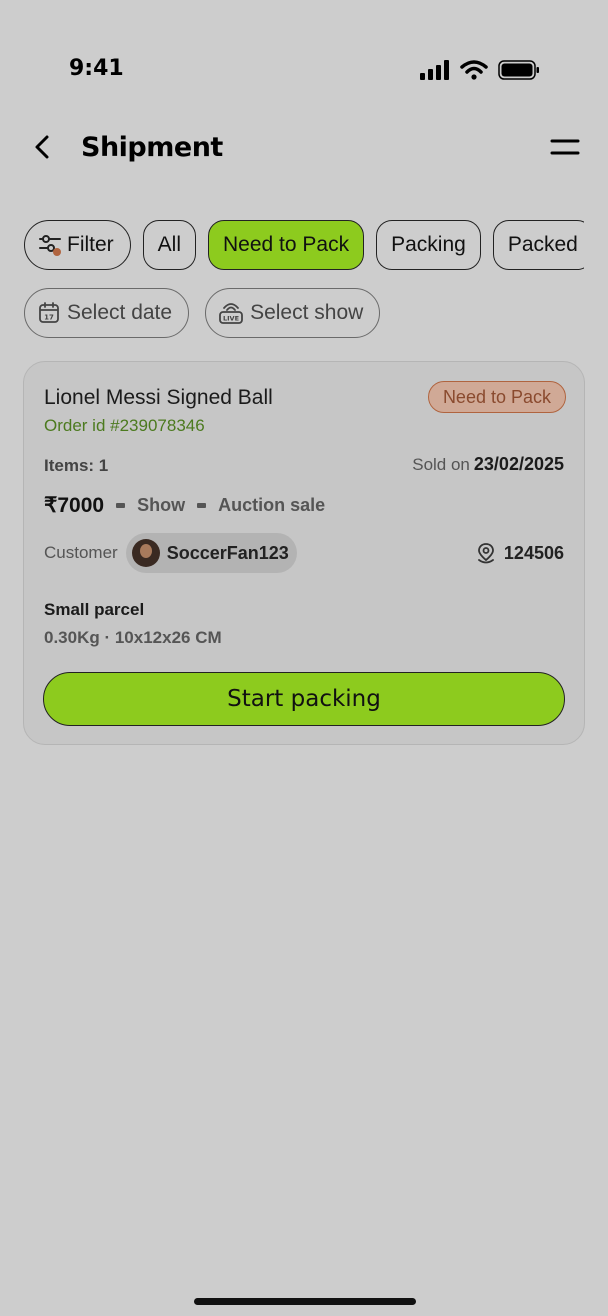 This screenshot has width=608, height=1316. Describe the element at coordinates (169, 245) in the screenshot. I see `tab-all: All` at that location.